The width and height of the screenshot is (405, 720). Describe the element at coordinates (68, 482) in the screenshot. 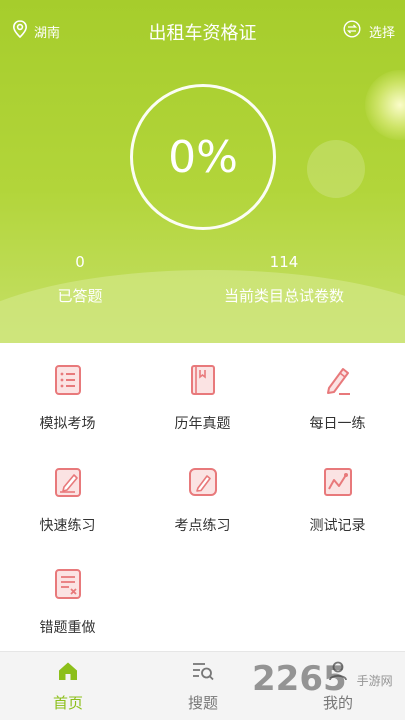

I see `edit-note-icon` at that location.